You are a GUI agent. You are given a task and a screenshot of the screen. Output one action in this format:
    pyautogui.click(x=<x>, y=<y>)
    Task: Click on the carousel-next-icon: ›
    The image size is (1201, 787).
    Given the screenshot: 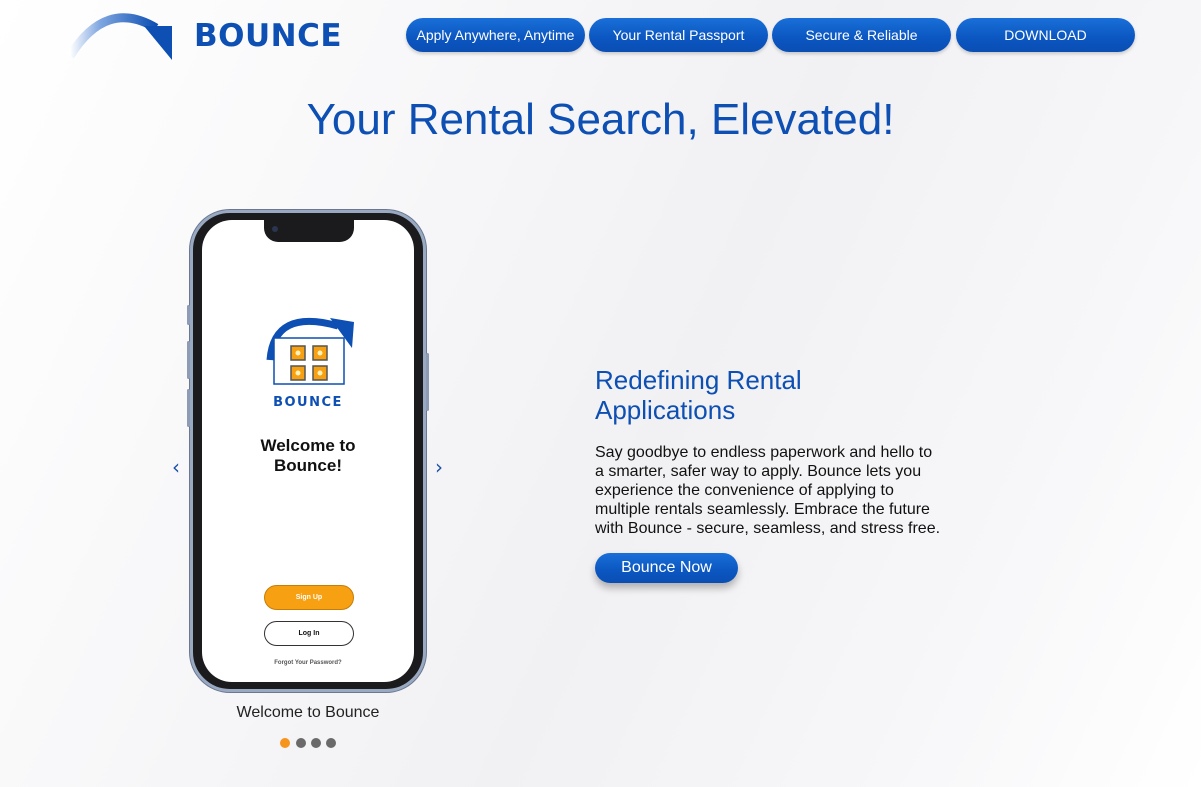 What is the action you would take?
    pyautogui.click(x=439, y=467)
    